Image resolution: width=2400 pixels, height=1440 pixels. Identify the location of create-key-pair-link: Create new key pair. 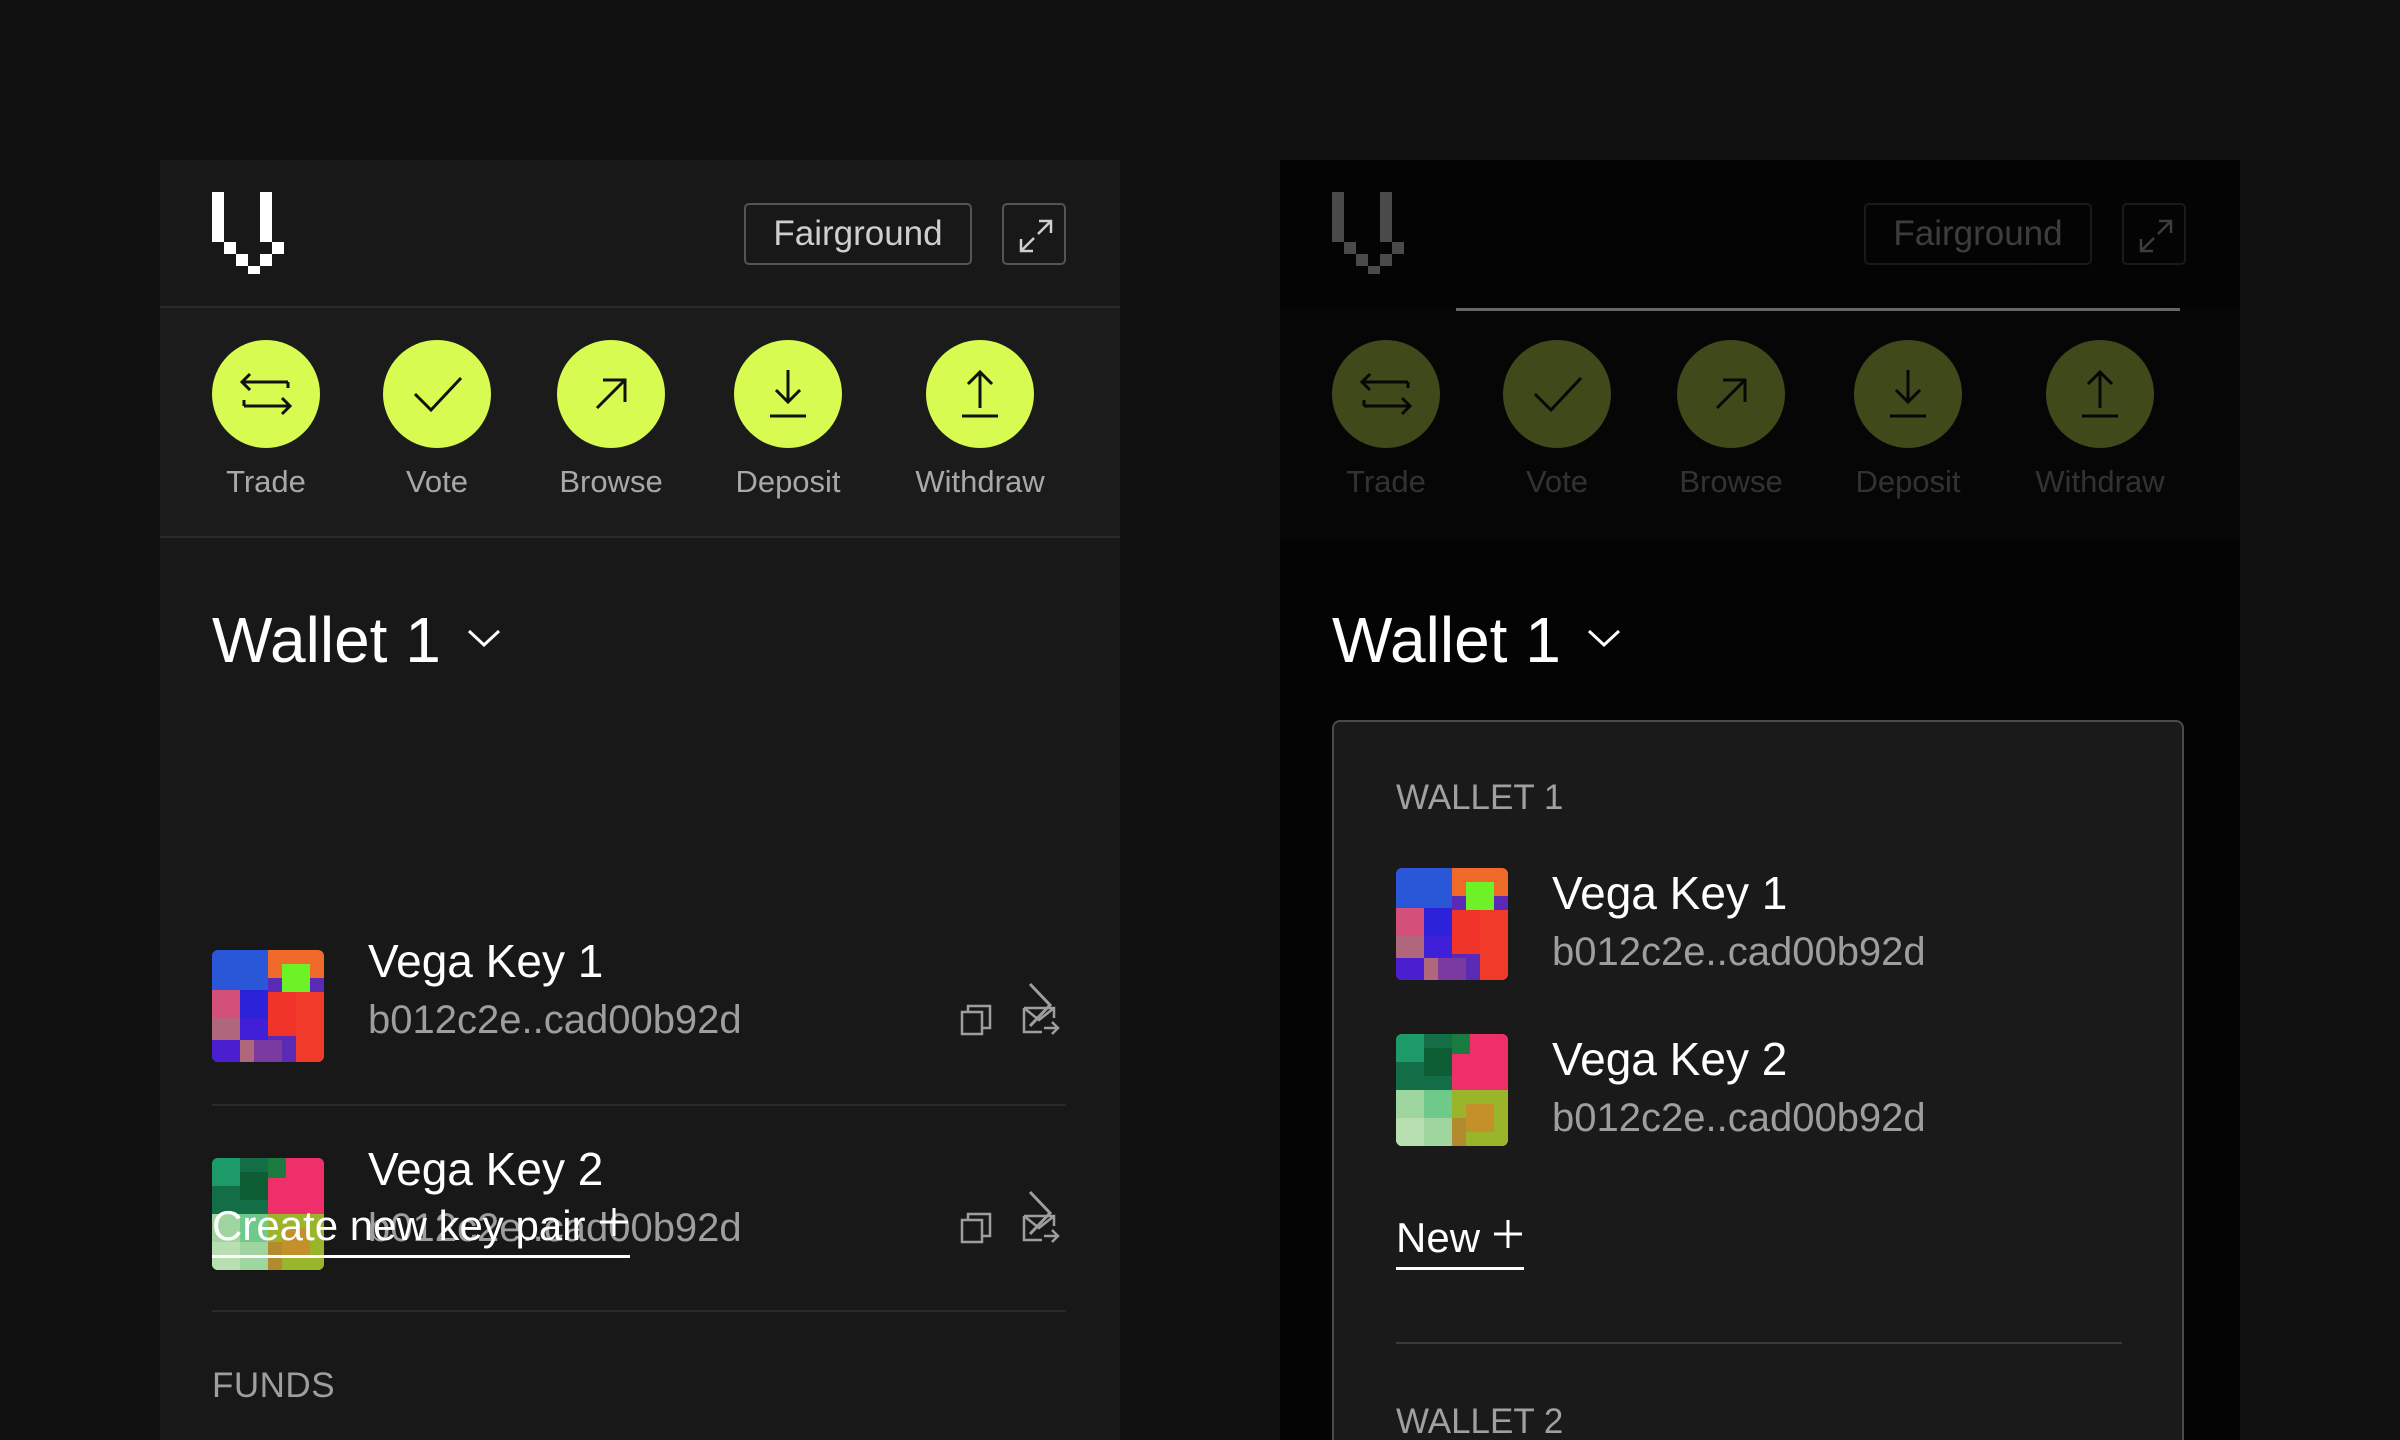
(421, 1230).